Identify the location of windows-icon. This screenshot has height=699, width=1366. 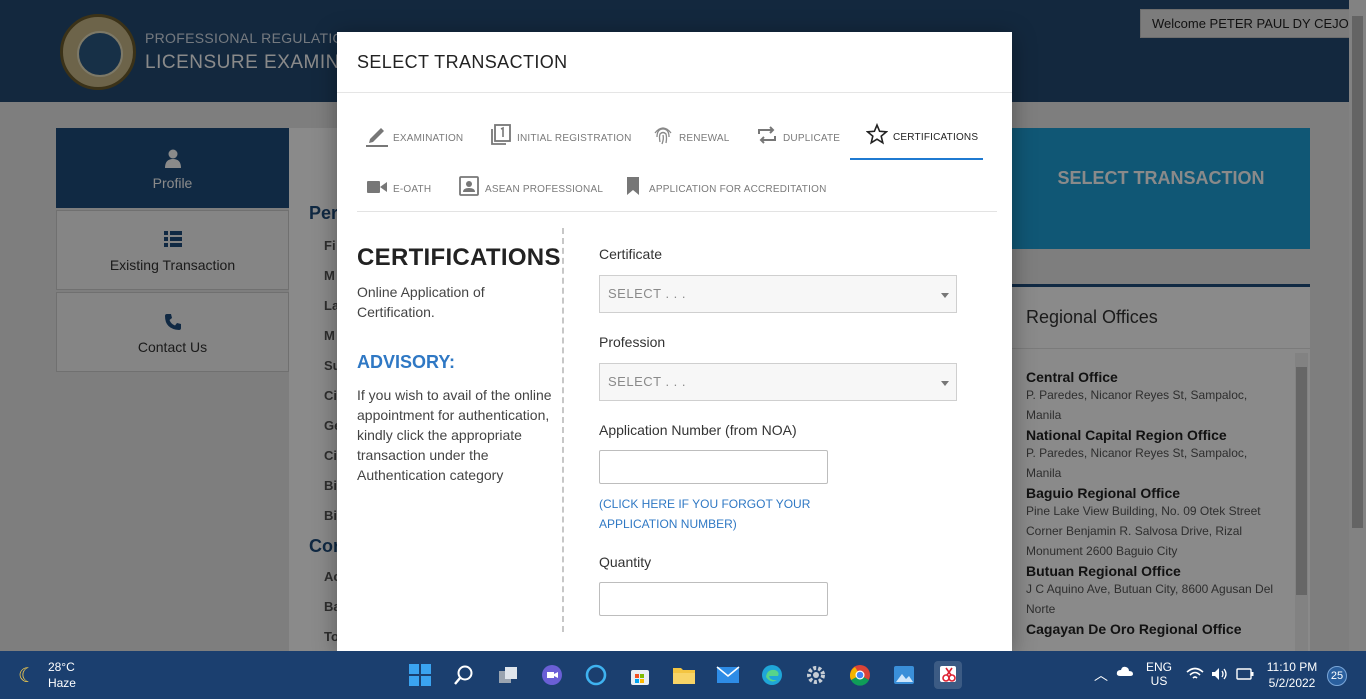
(420, 675).